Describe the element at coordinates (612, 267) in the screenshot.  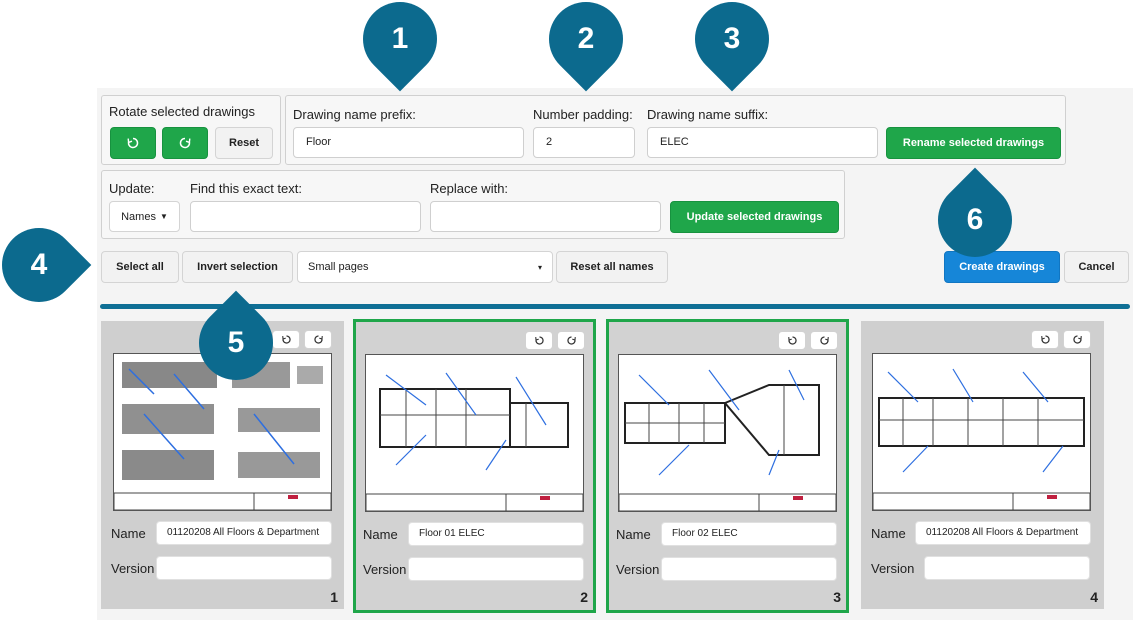
I see `reset-all-names-button: Reset all names` at that location.